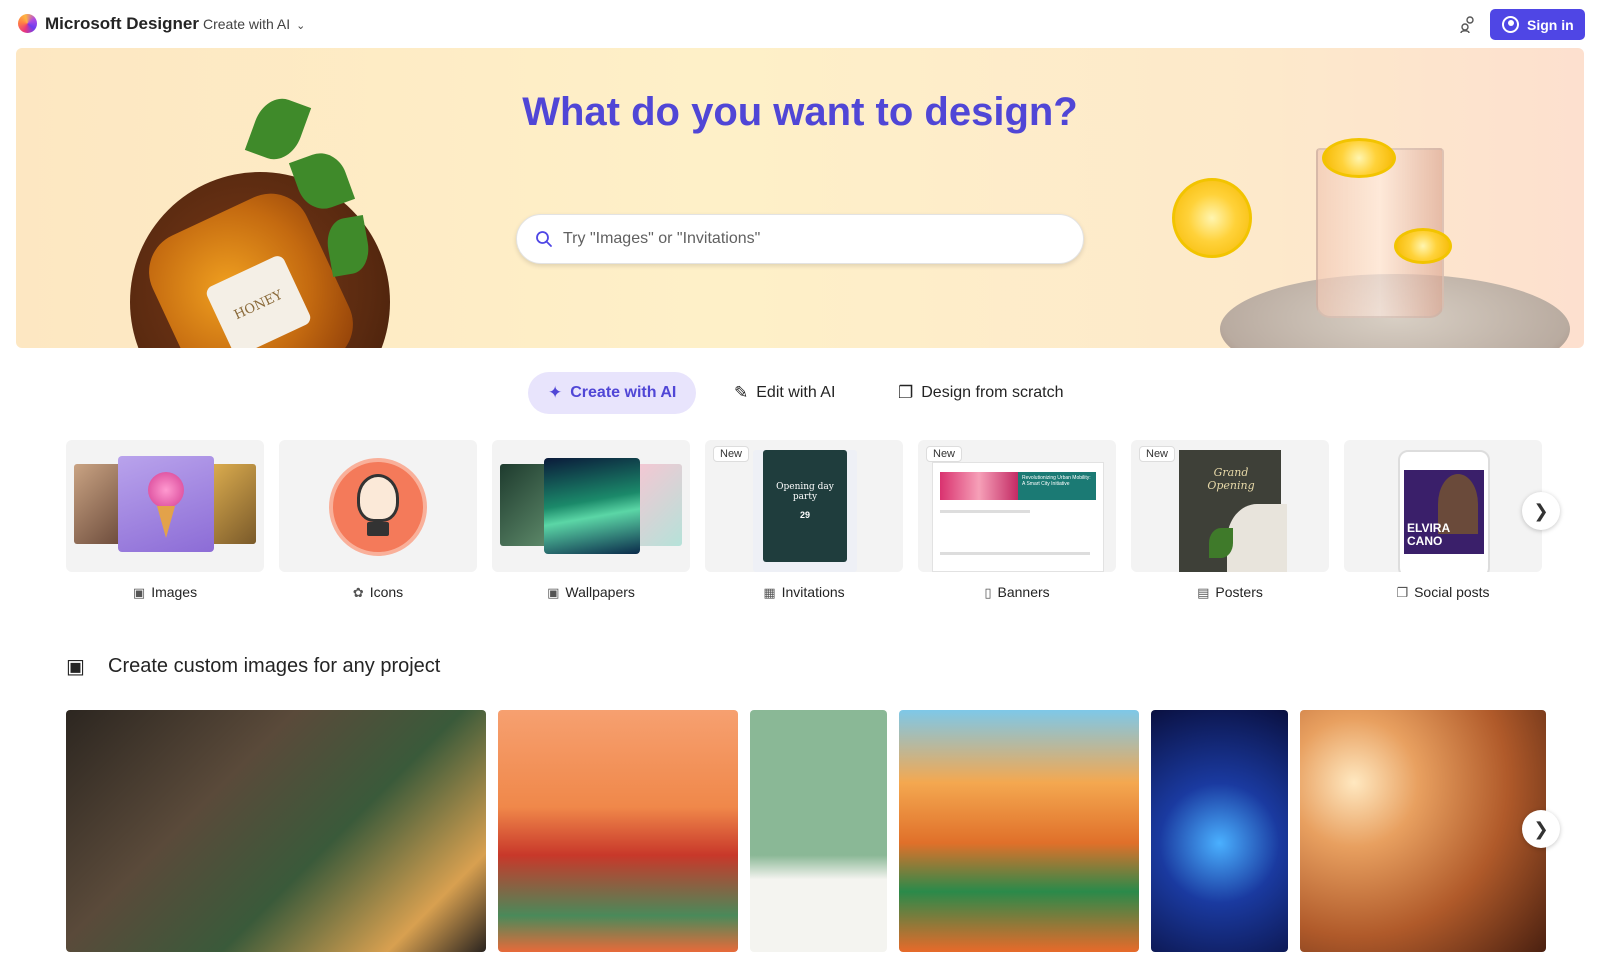 The image size is (1600, 960). Describe the element at coordinates (1230, 506) in the screenshot. I see `category-thumbnail: Grand Opening New` at that location.